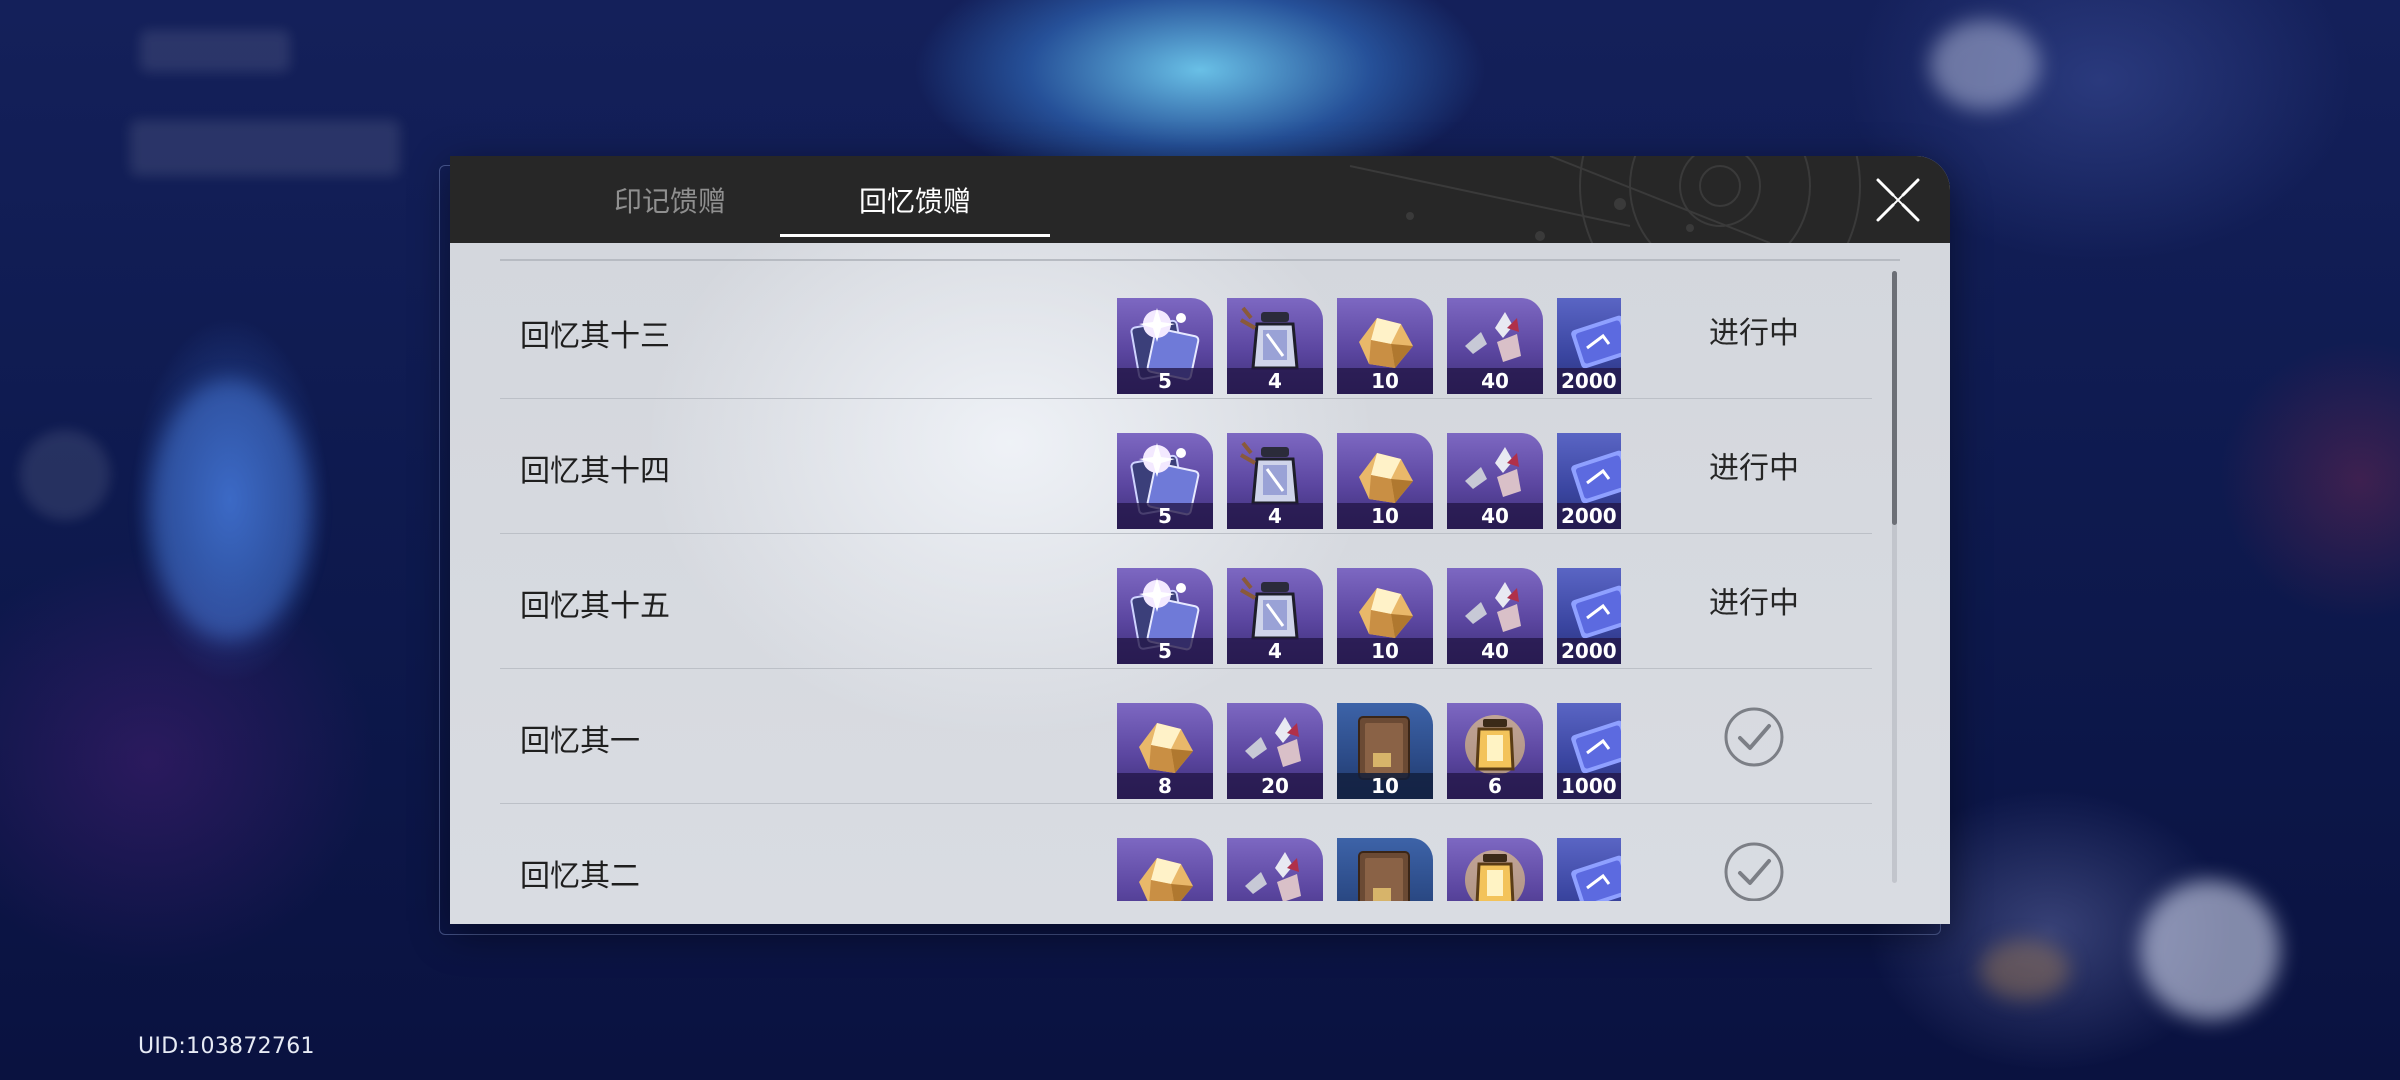 This screenshot has width=2400, height=1080. What do you see at coordinates (1495, 751) in the screenshot?
I see `reward-item: 6` at bounding box center [1495, 751].